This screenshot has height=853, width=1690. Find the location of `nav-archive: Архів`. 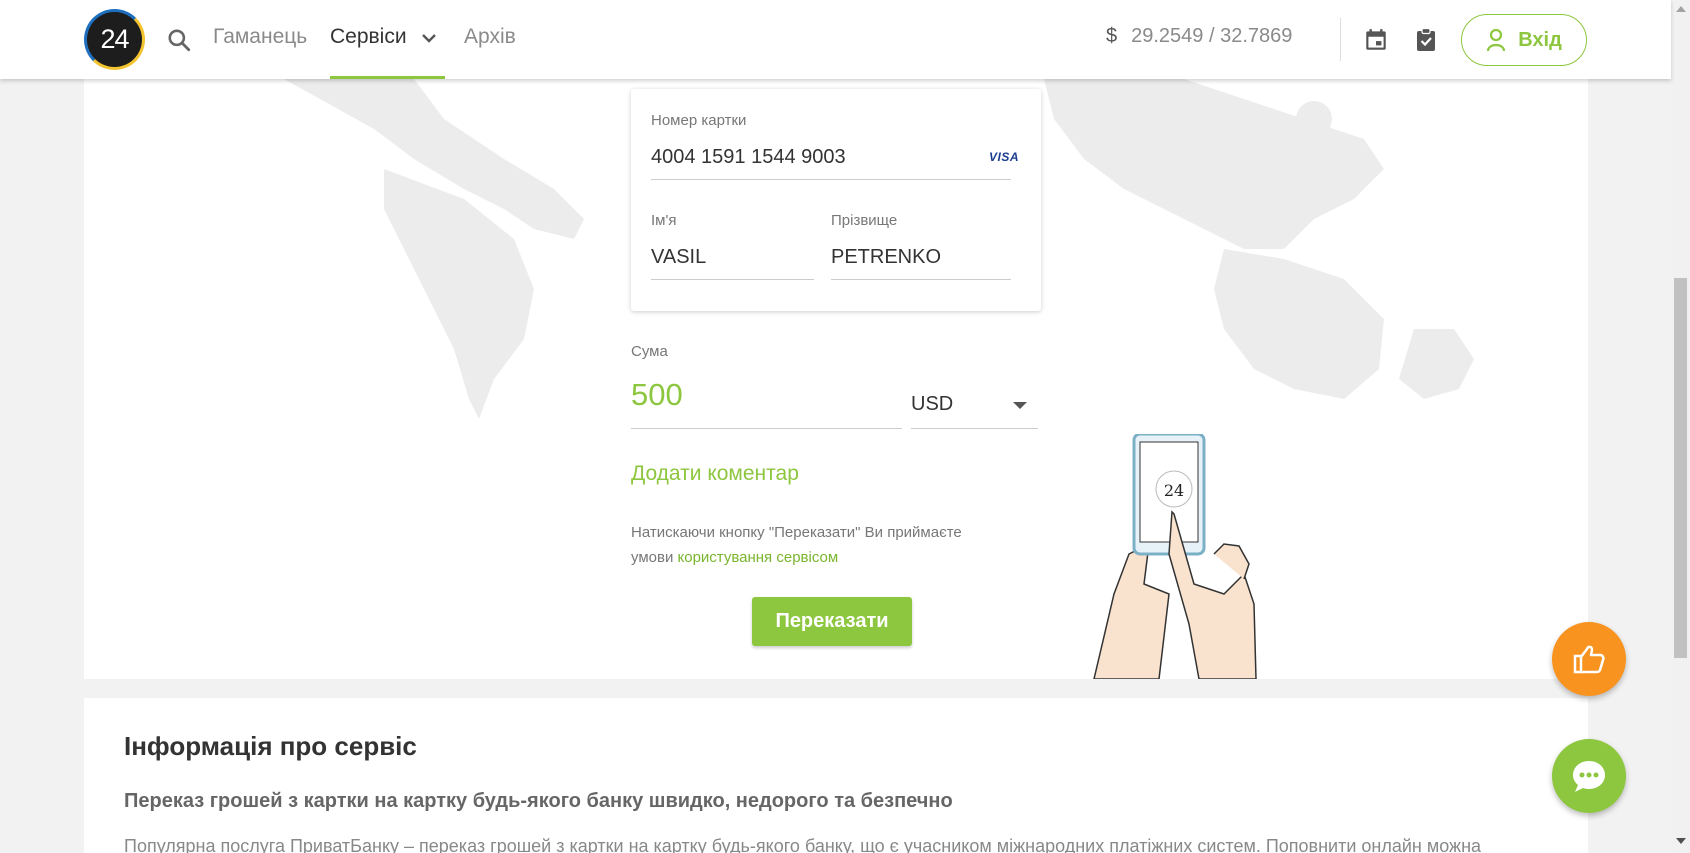

nav-archive: Архів is located at coordinates (490, 37).